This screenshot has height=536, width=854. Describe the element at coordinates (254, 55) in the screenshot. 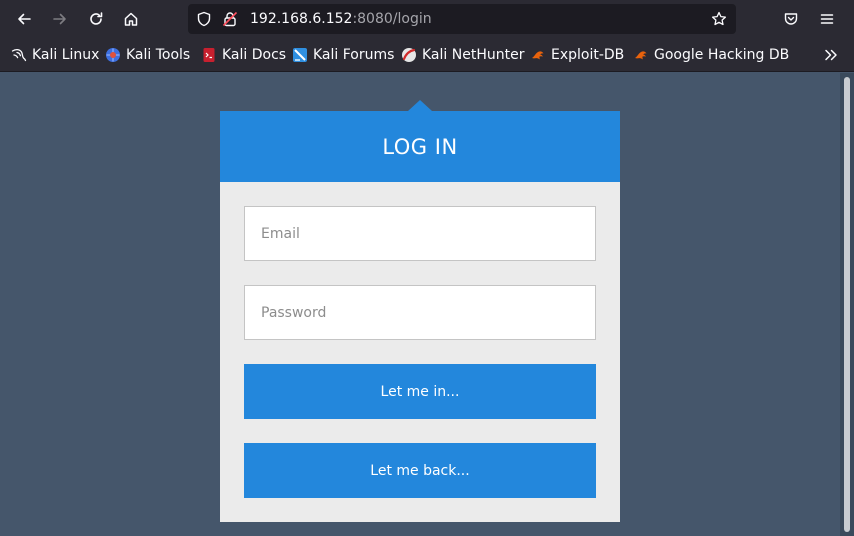

I see `bookmark-label: Kali Docs` at that location.